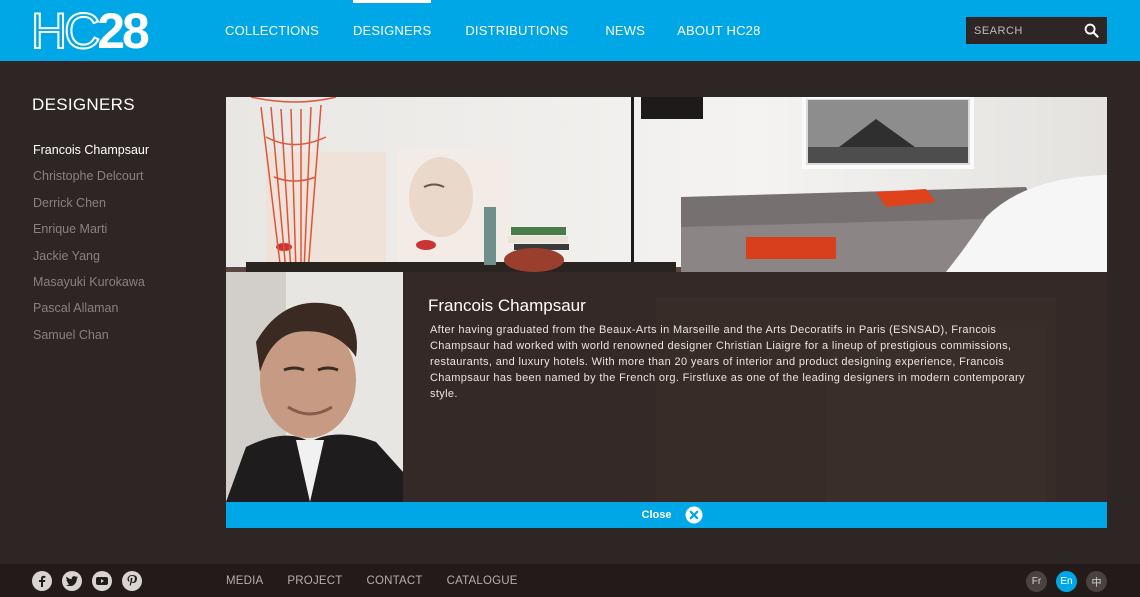 This screenshot has height=597, width=1140. What do you see at coordinates (91, 231) in the screenshot?
I see `designer-link-enrique-marti: Enrique Marti` at bounding box center [91, 231].